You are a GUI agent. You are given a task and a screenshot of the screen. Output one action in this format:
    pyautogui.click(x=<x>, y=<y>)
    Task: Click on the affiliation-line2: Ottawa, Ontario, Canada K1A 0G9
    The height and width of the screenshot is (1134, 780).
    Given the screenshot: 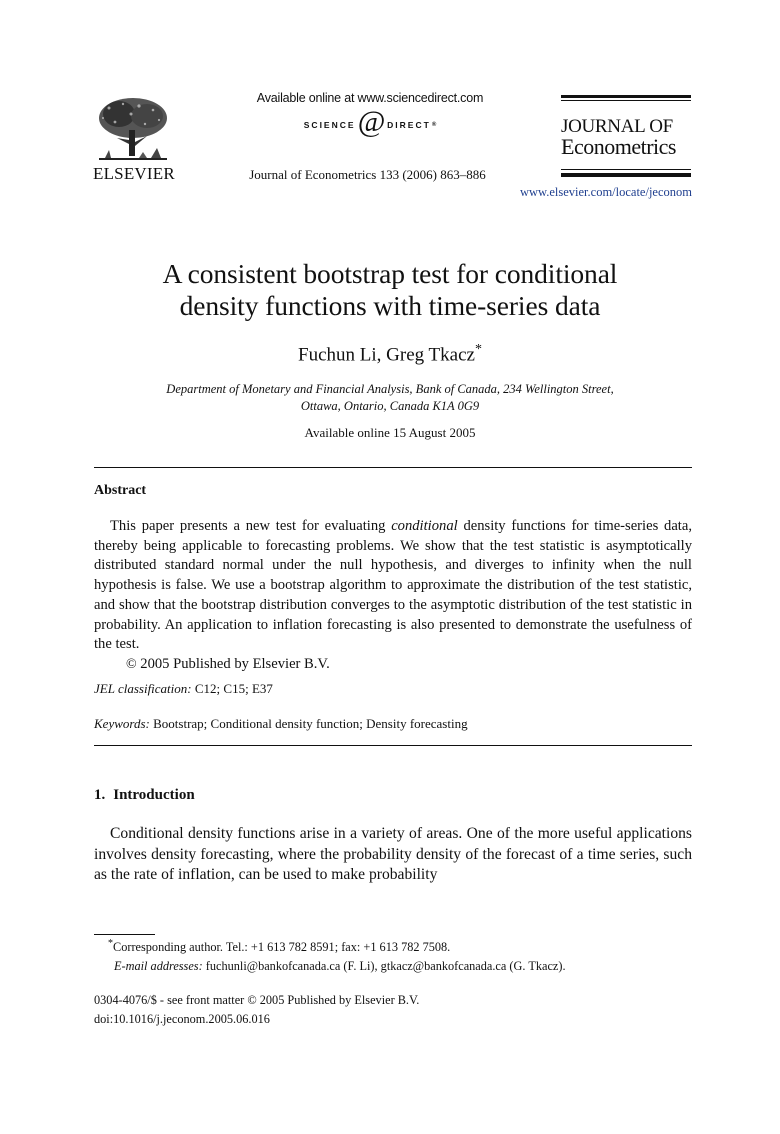 What is the action you would take?
    pyautogui.click(x=390, y=406)
    